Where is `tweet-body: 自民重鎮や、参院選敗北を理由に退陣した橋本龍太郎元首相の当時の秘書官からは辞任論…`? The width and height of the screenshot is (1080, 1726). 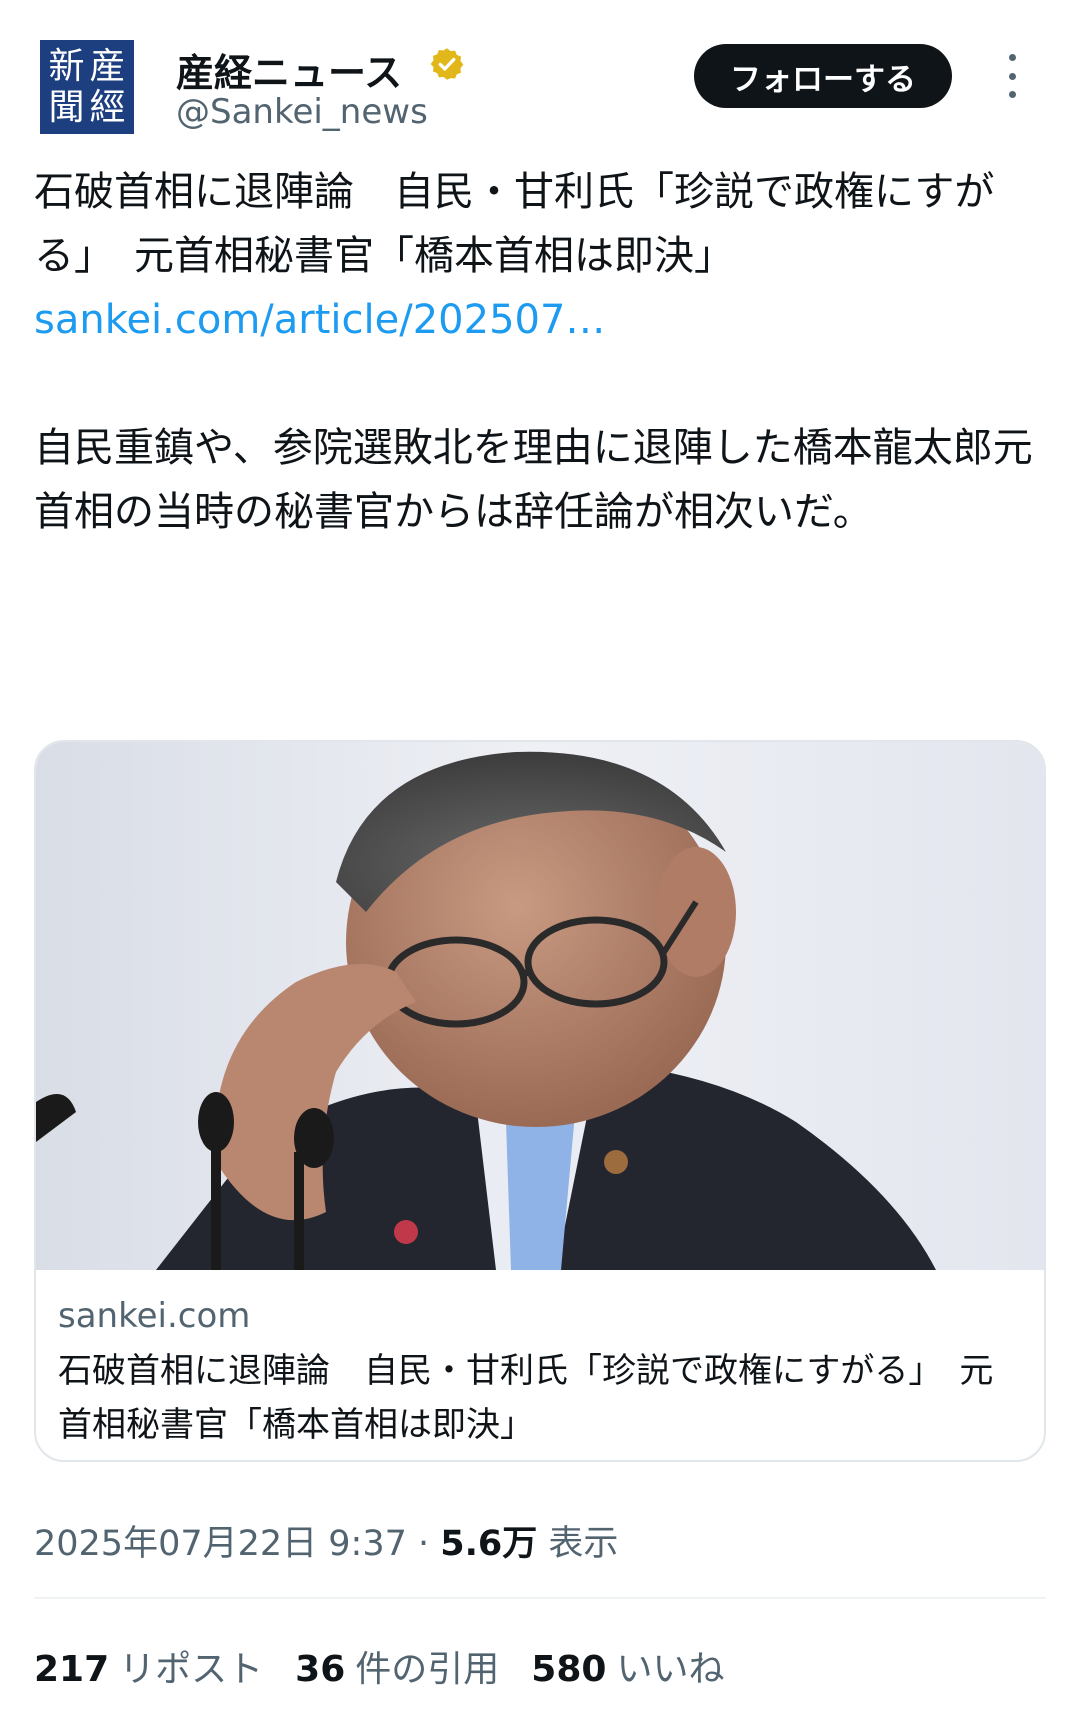 tweet-body: 自民重鎮や、参院選敗北を理由に退陣した橋本龍太郎元首相の当時の秘書官からは辞任論… is located at coordinates (533, 480).